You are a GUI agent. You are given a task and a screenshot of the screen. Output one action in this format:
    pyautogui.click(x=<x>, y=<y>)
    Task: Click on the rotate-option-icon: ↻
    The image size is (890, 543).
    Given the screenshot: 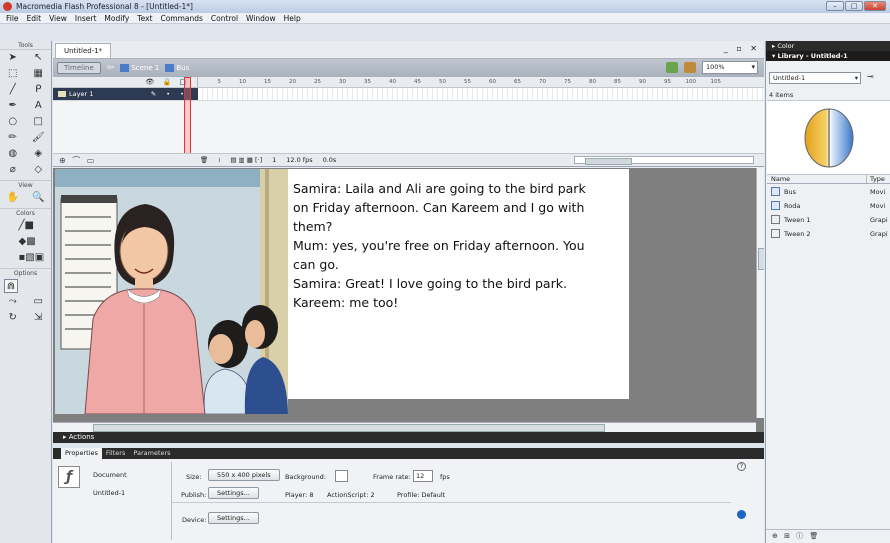 What is the action you would take?
    pyautogui.click(x=13, y=318)
    